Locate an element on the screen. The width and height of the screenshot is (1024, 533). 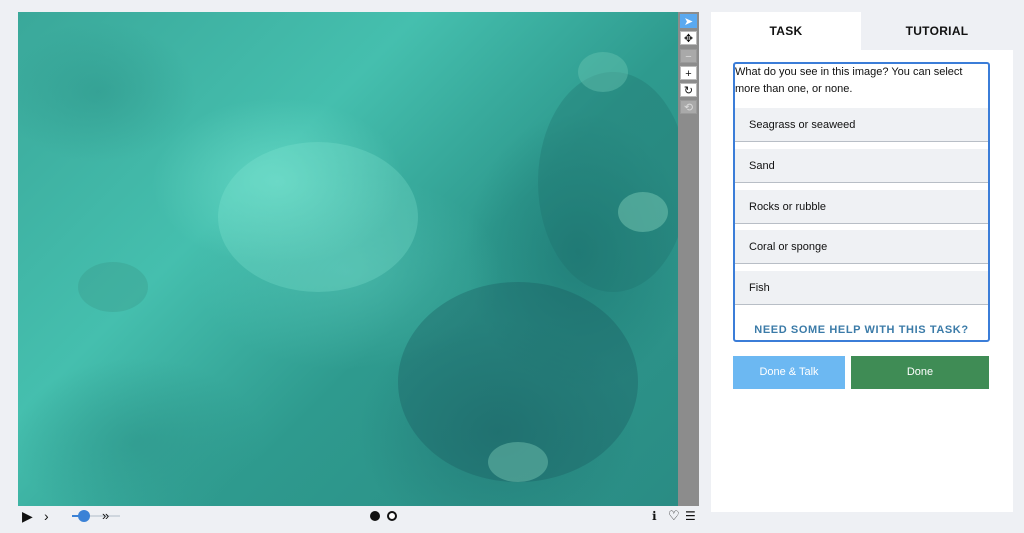
sand-patch is located at coordinates (318, 217).